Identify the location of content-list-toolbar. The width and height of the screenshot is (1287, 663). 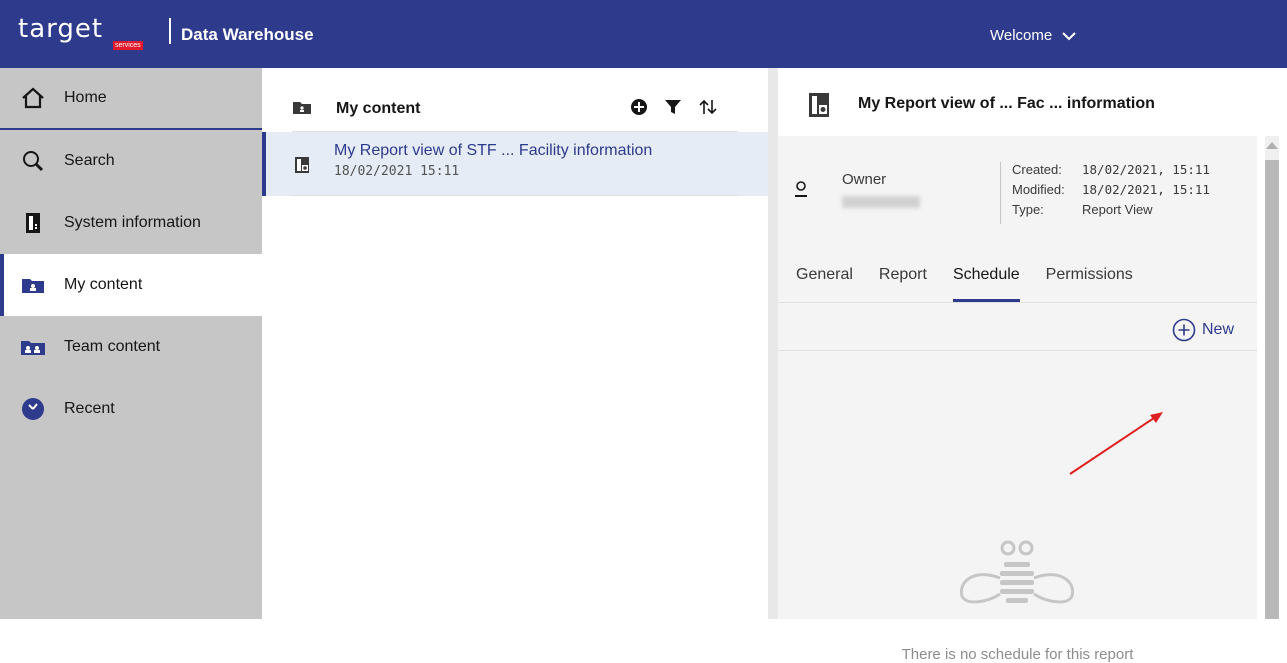
(674, 109).